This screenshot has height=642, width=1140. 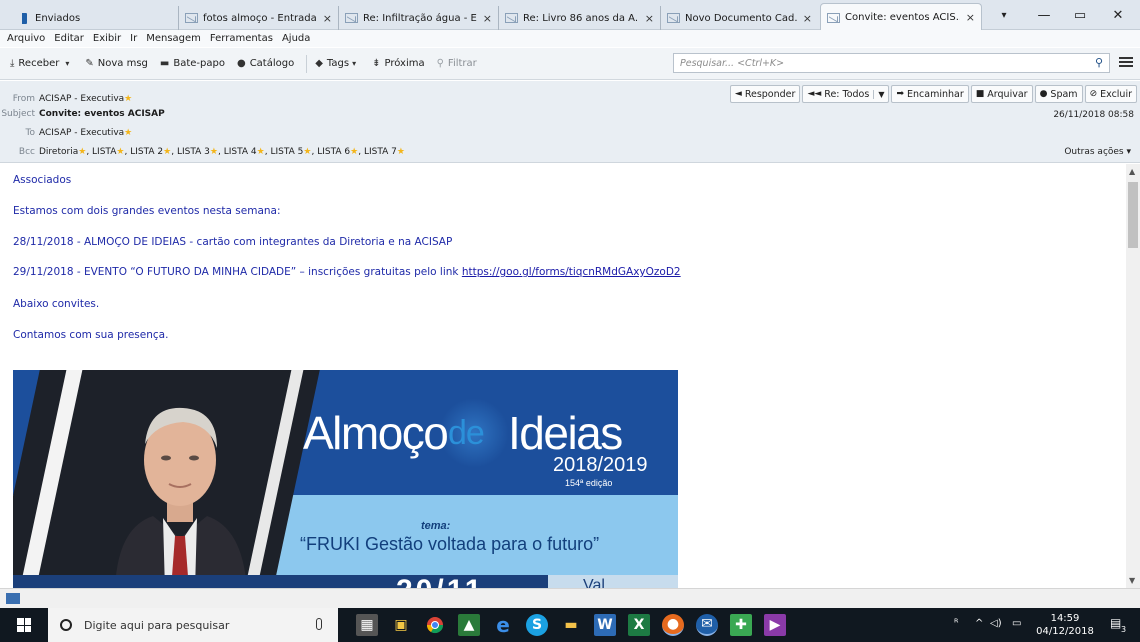 What do you see at coordinates (26, 152) in the screenshot?
I see `bcc-label: Bcc` at bounding box center [26, 152].